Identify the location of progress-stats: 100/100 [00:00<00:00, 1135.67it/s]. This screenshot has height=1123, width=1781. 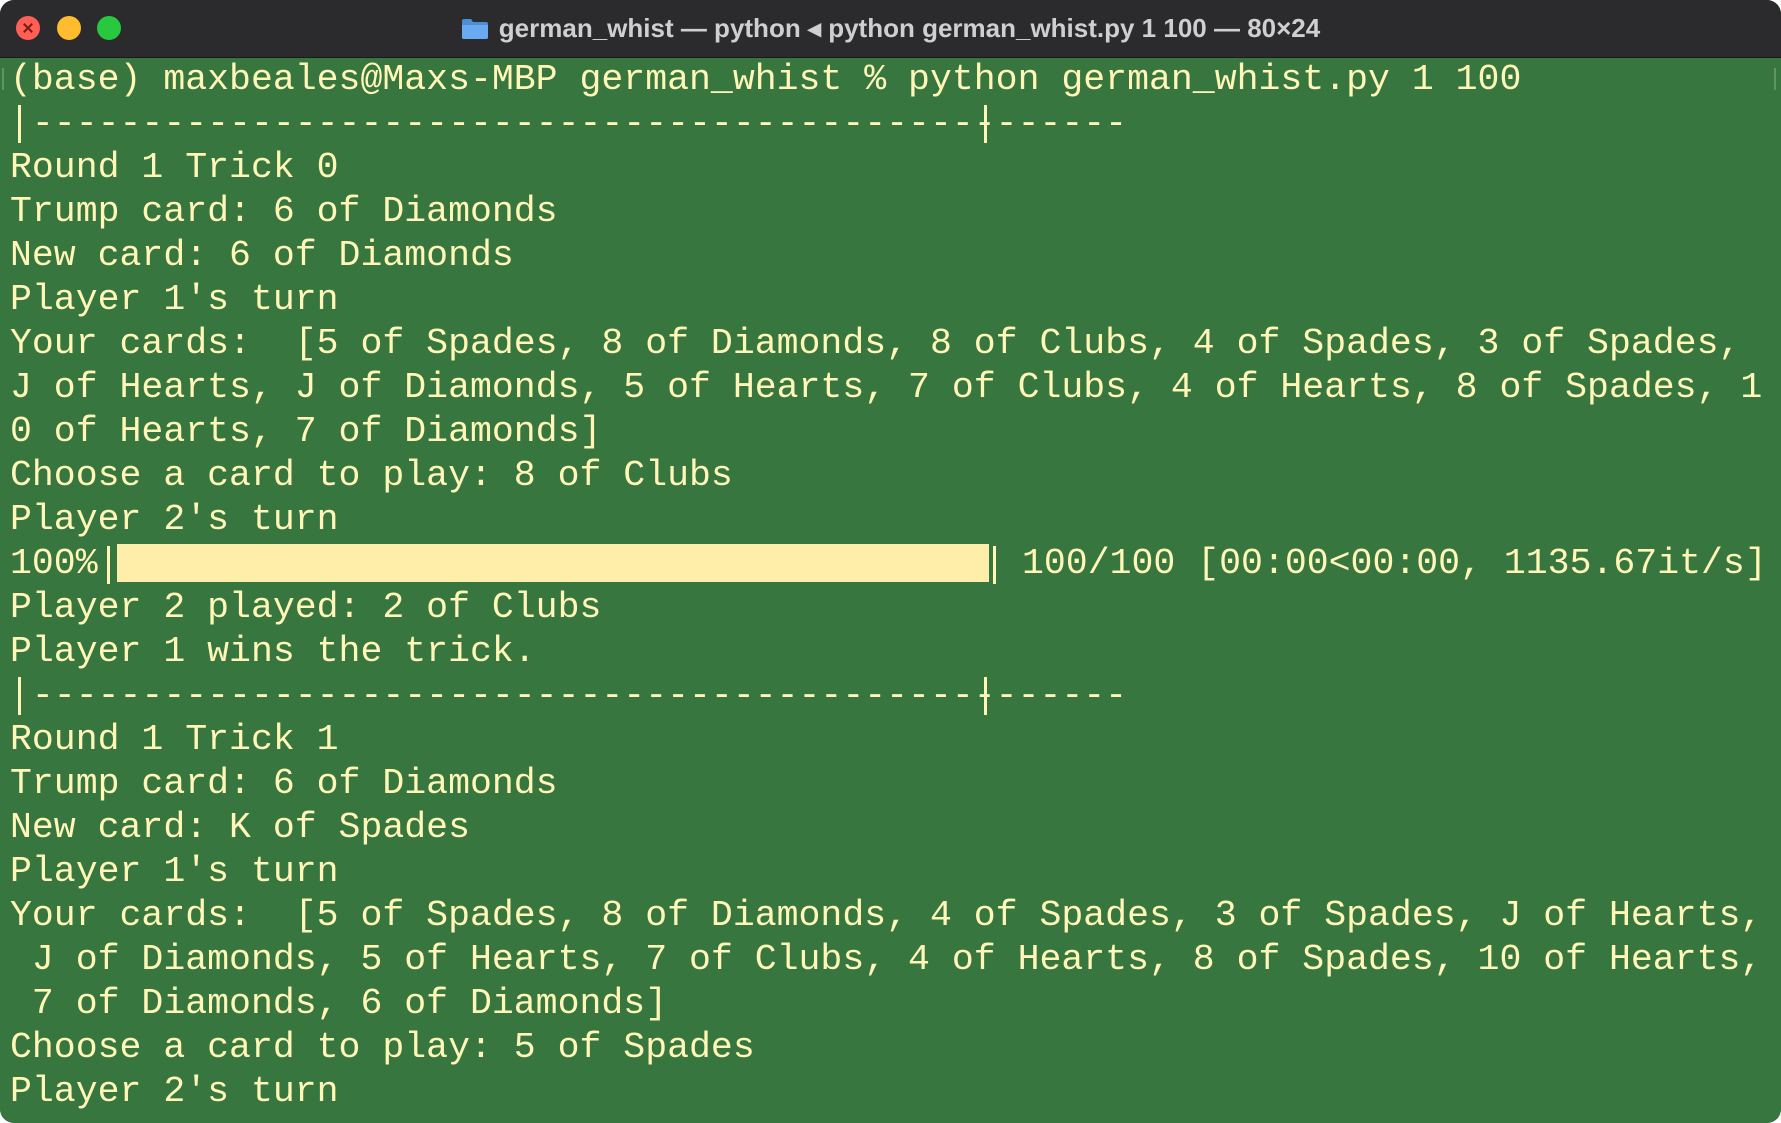
(1394, 563).